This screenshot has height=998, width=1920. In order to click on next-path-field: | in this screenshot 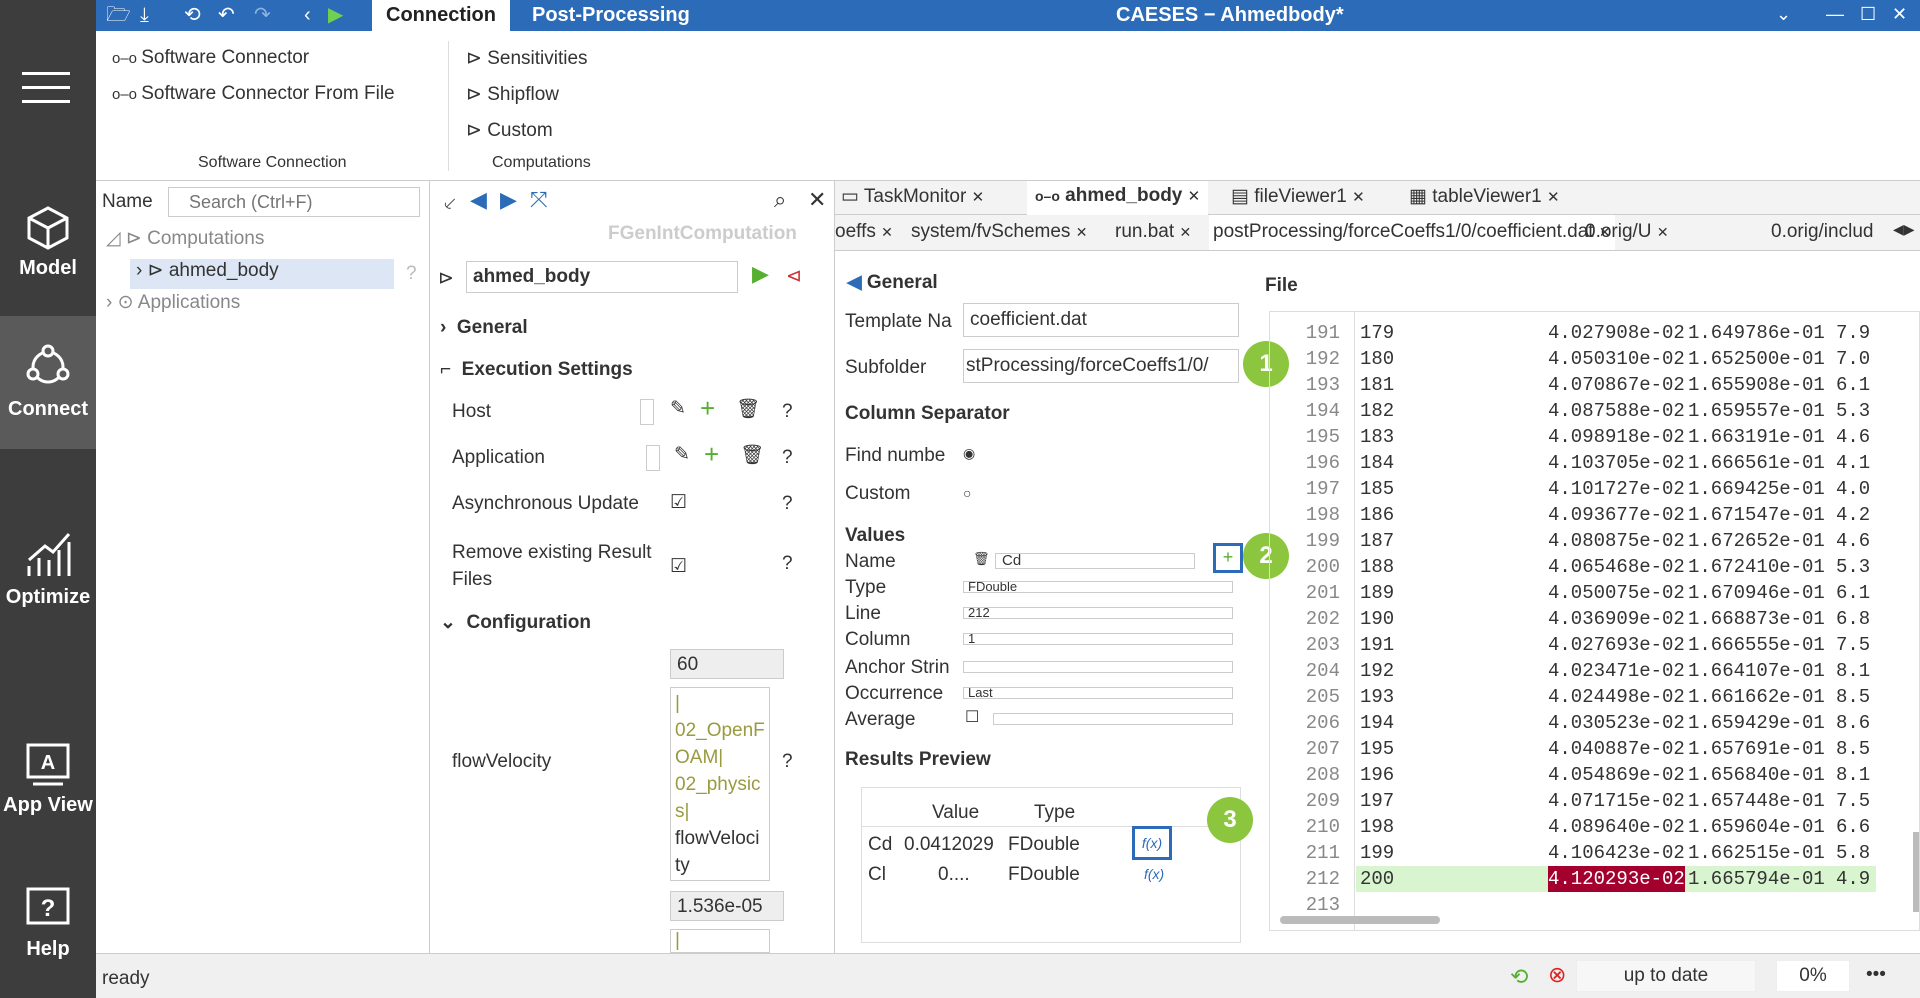, I will do `click(720, 941)`.